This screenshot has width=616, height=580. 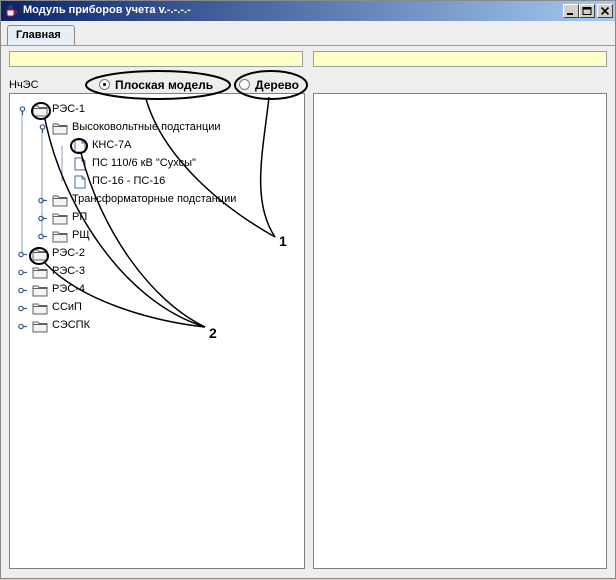 What do you see at coordinates (155, 146) in the screenshot?
I see `tree-node: КНС-7А` at bounding box center [155, 146].